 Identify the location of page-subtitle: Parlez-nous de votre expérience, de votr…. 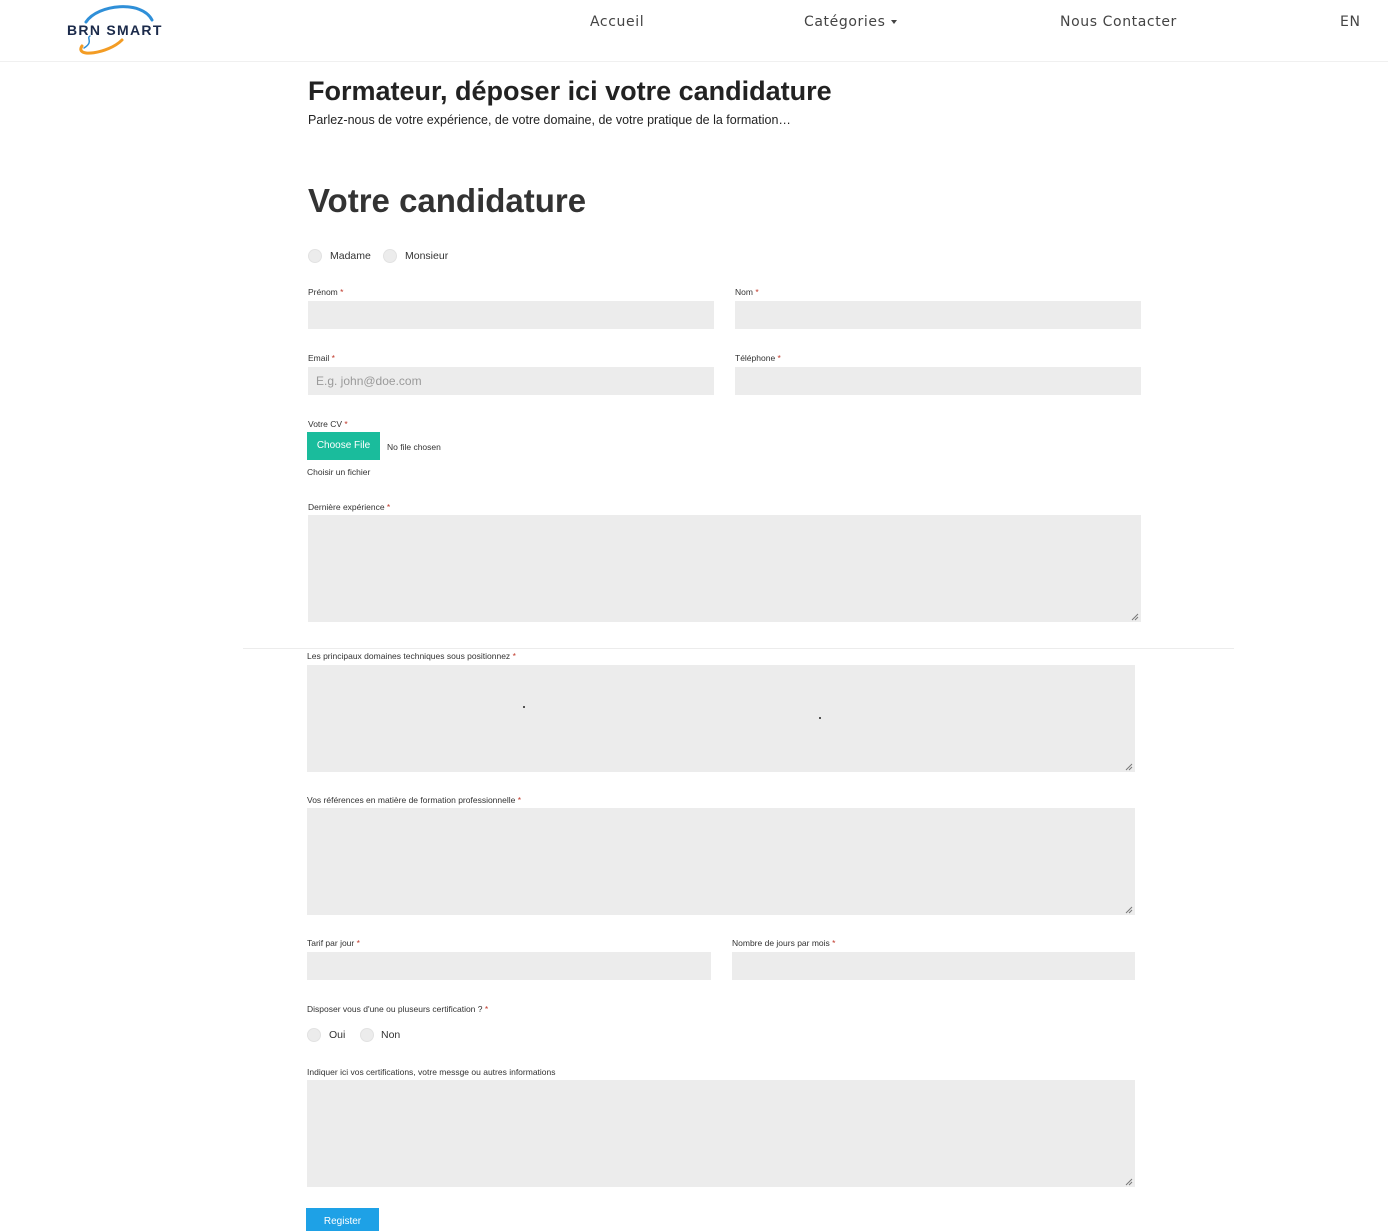
(549, 120).